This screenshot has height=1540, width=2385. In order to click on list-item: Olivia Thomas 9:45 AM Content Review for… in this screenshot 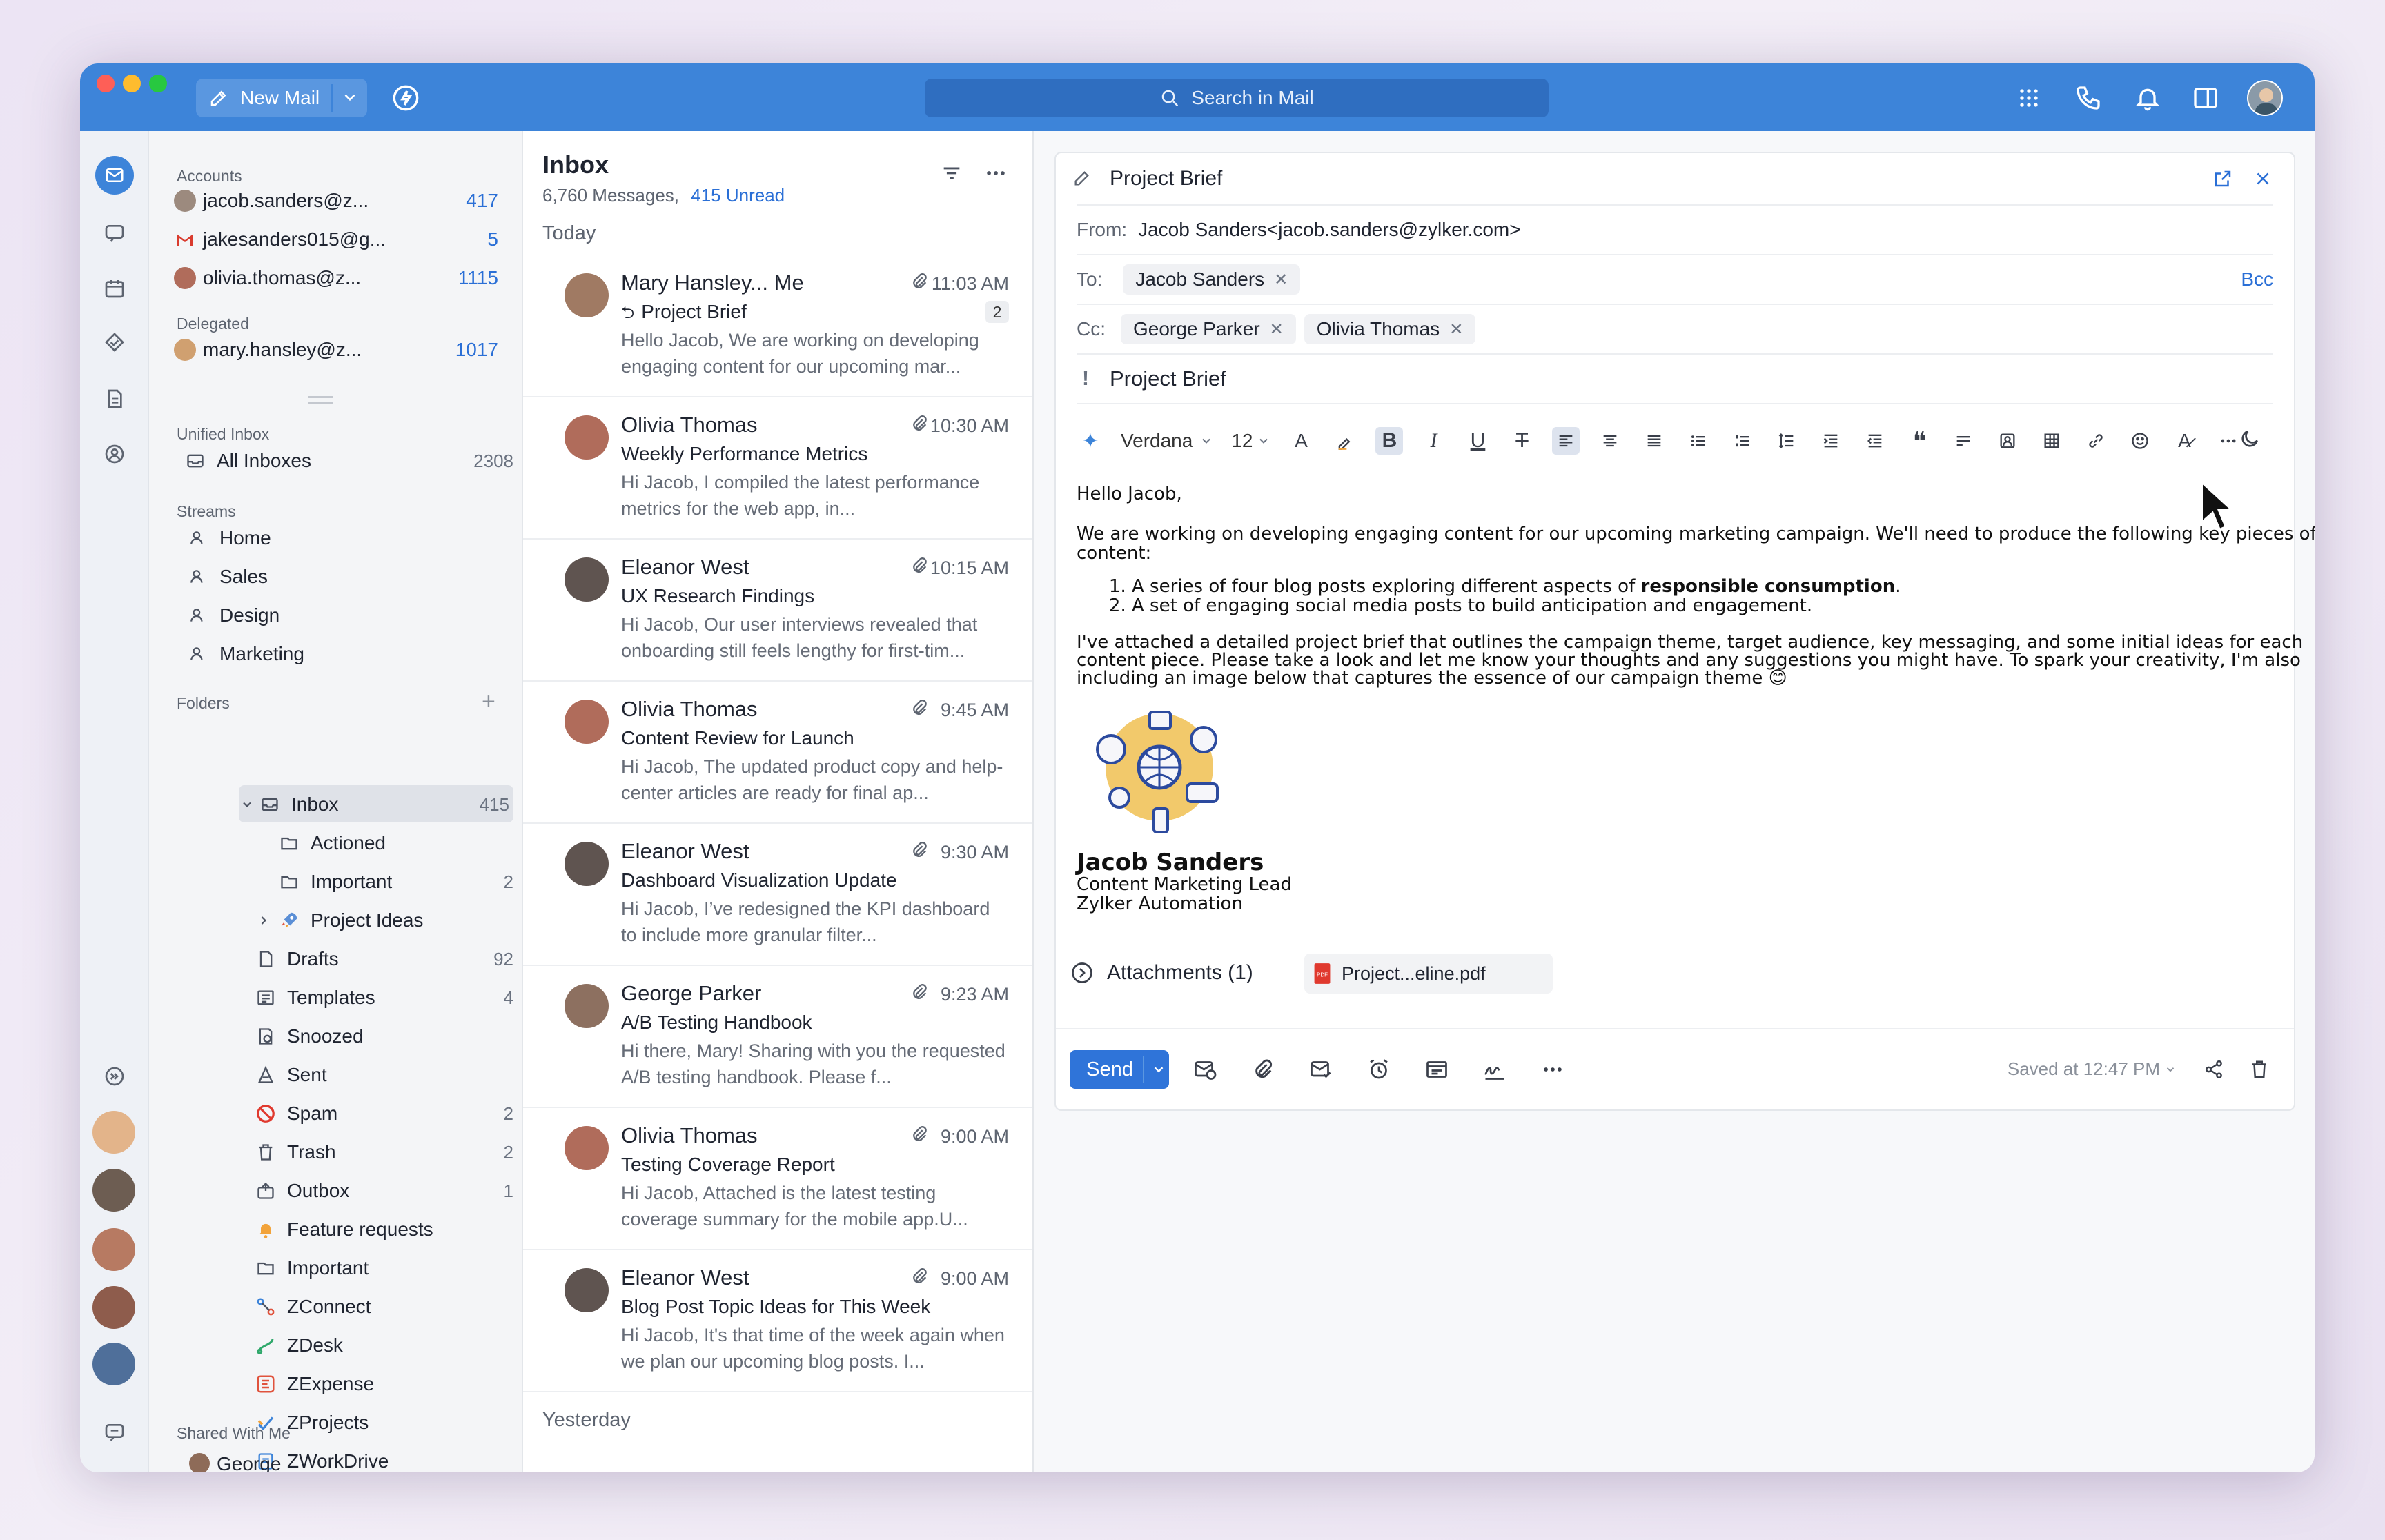, I will do `click(777, 753)`.